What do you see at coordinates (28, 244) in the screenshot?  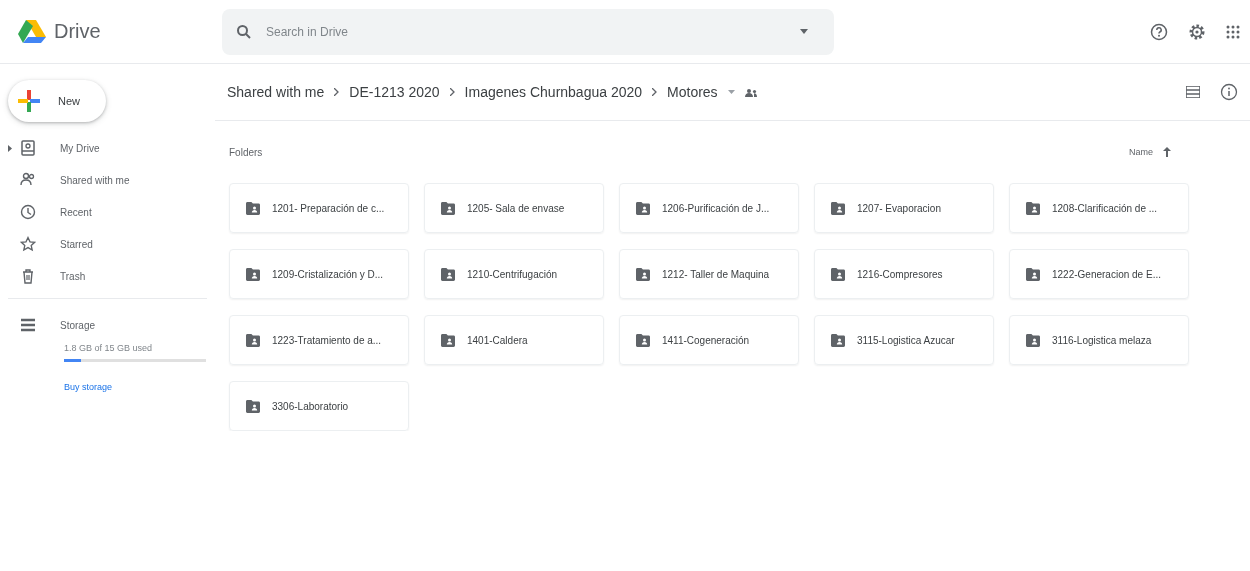 I see `star-icon` at bounding box center [28, 244].